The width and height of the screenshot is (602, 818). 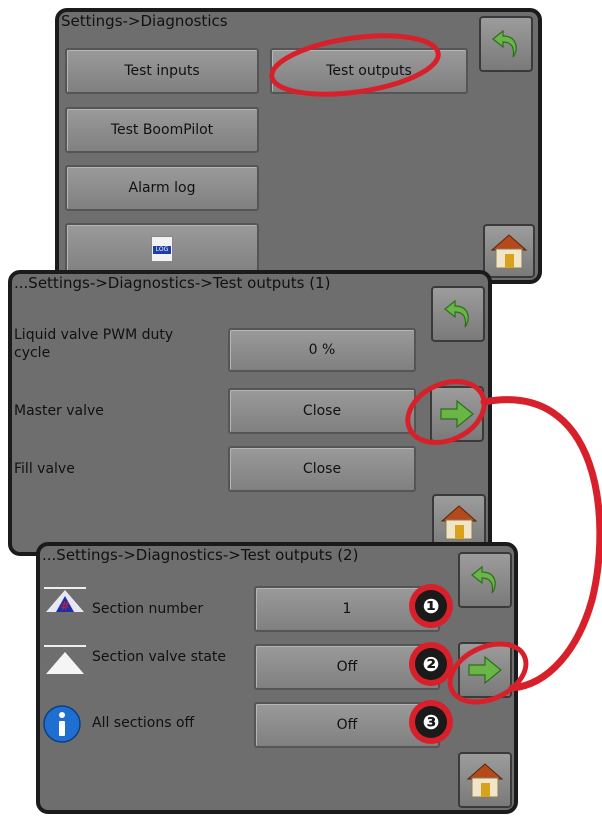 What do you see at coordinates (162, 71) in the screenshot?
I see `test-inputs-button: Test inputs` at bounding box center [162, 71].